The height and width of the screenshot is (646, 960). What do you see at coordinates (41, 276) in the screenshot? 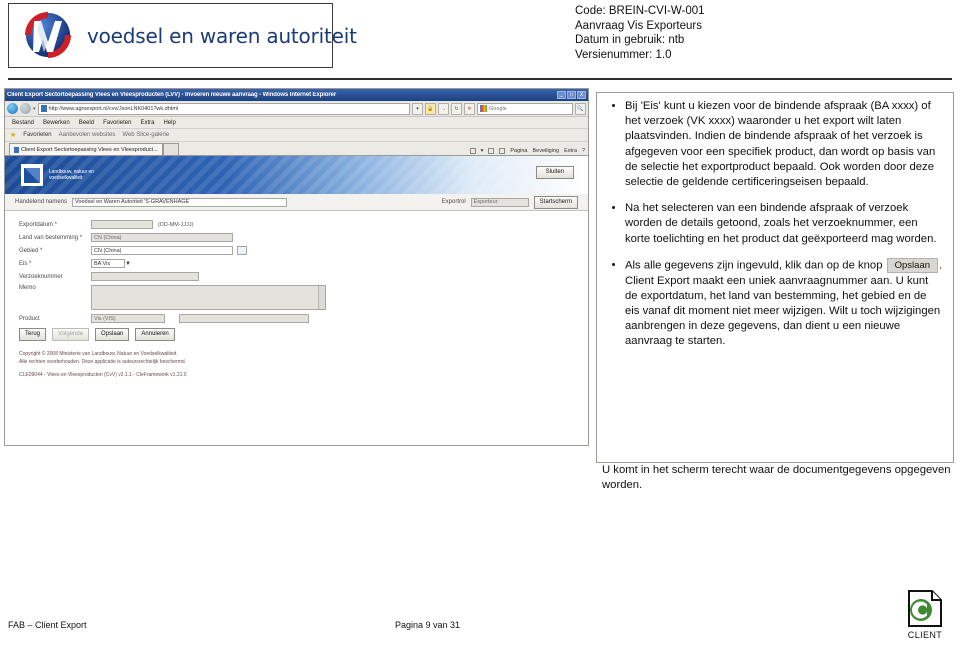
I see `verzoeknummer-label: Verzoeknummer` at bounding box center [41, 276].